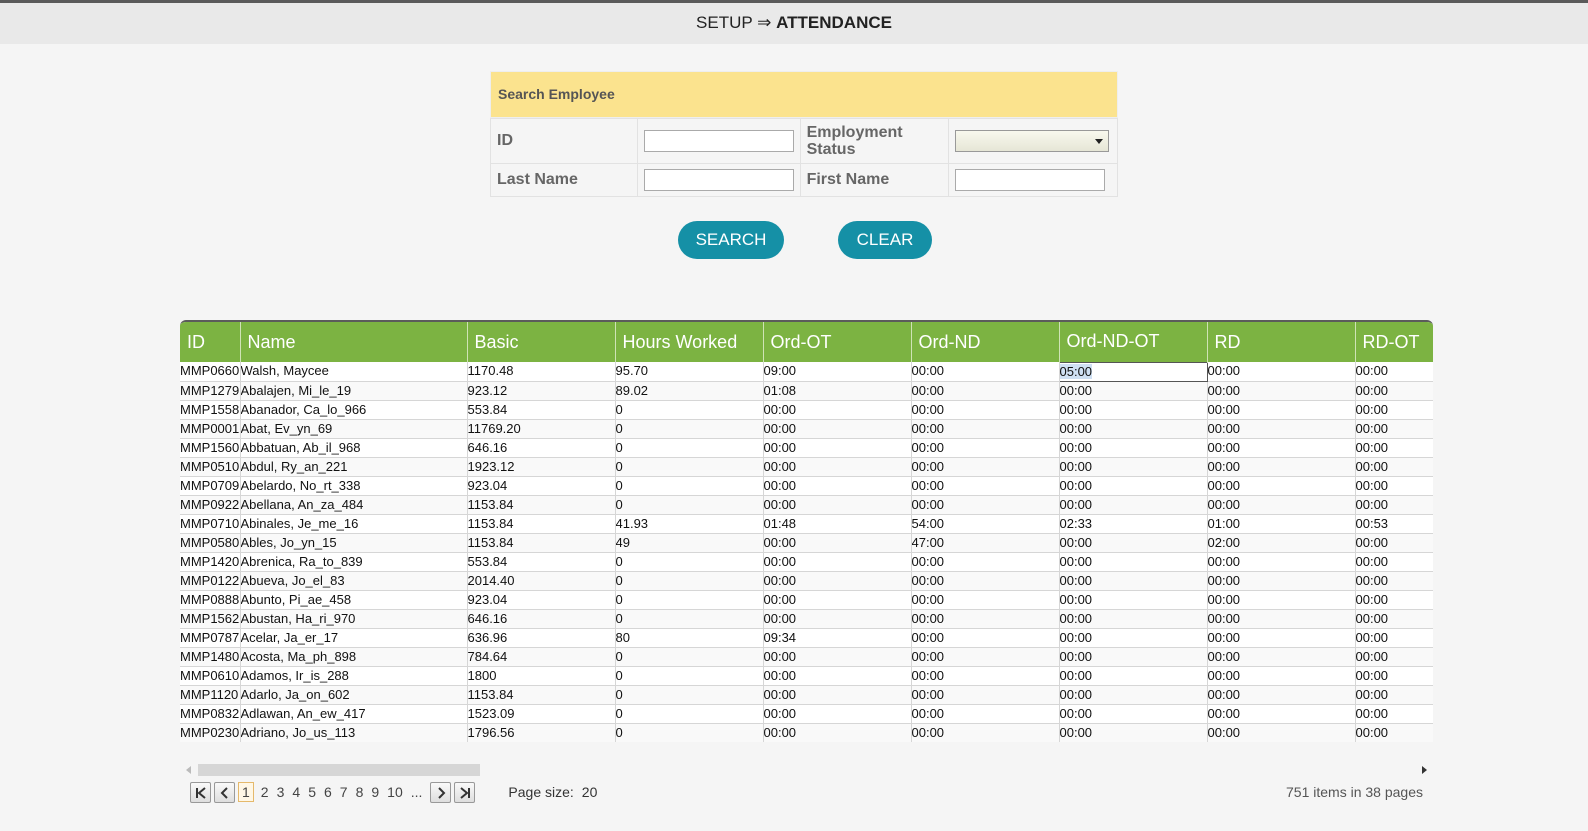  Describe the element at coordinates (210, 429) in the screenshot. I see `table-cell: MMP0001` at that location.